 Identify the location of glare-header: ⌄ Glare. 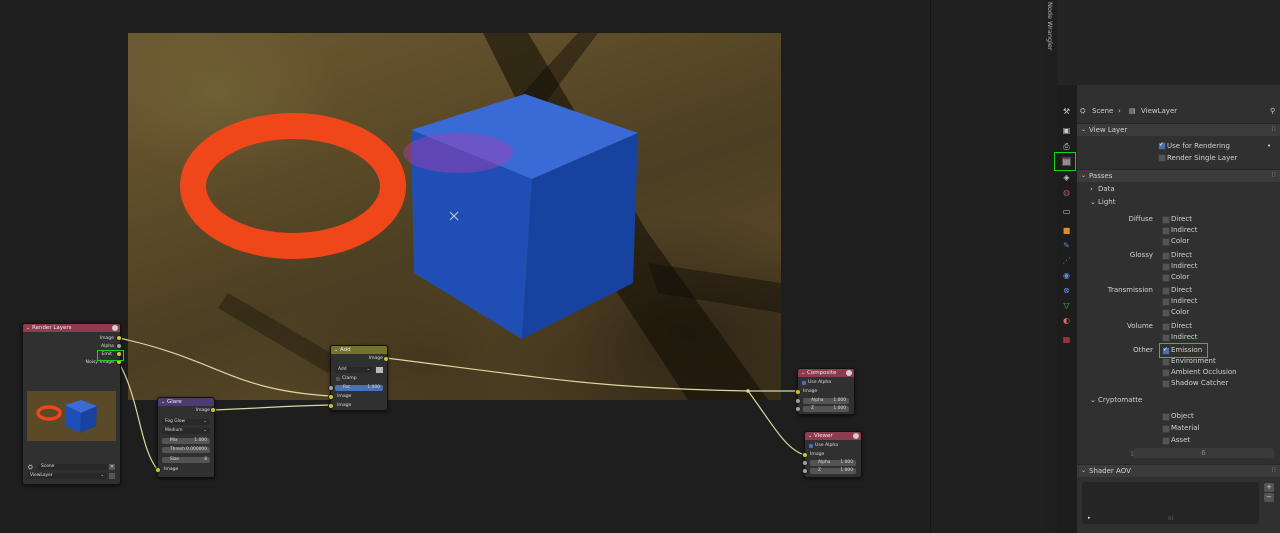
(186, 402).